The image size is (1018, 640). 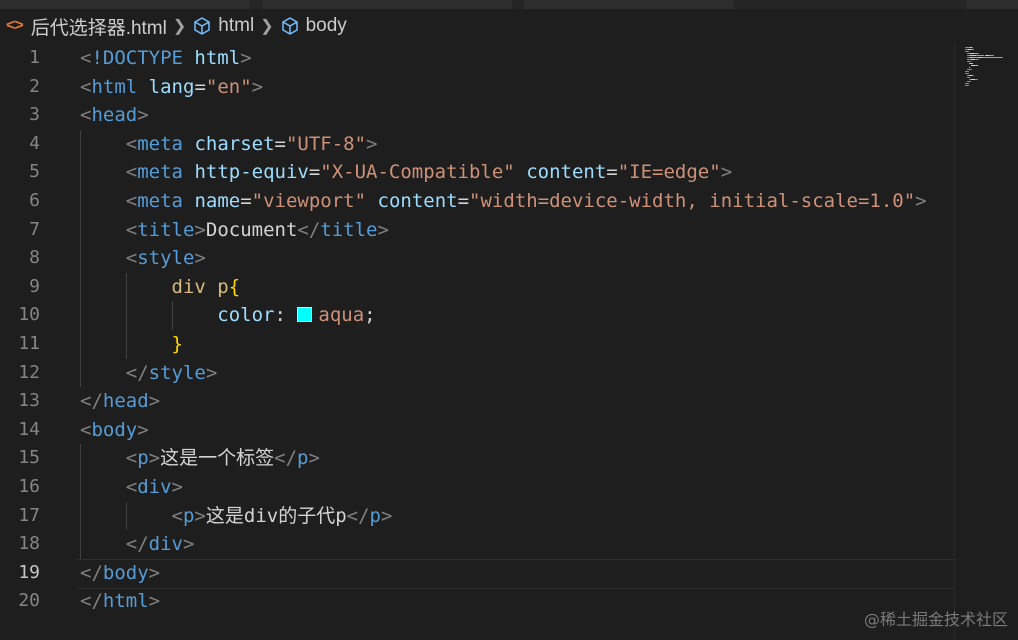 I want to click on code-text: color: aqua;, so click(x=227, y=315).